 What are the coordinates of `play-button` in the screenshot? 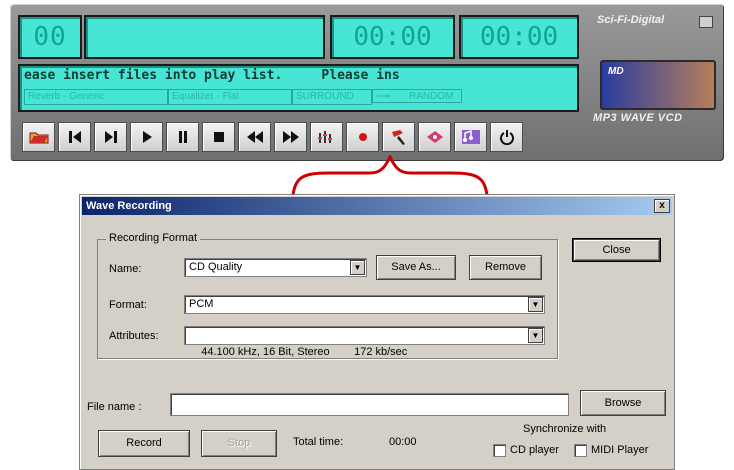 It's located at (146, 137).